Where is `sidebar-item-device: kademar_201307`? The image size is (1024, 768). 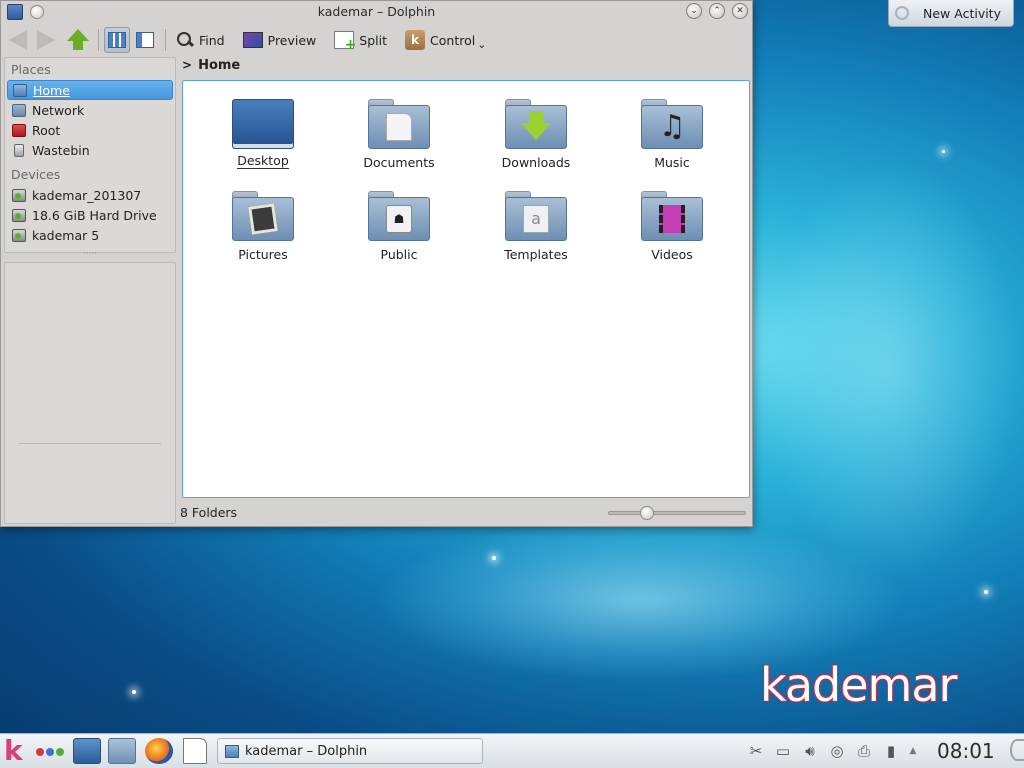
sidebar-item-device: kademar_201307 is located at coordinates (90, 195).